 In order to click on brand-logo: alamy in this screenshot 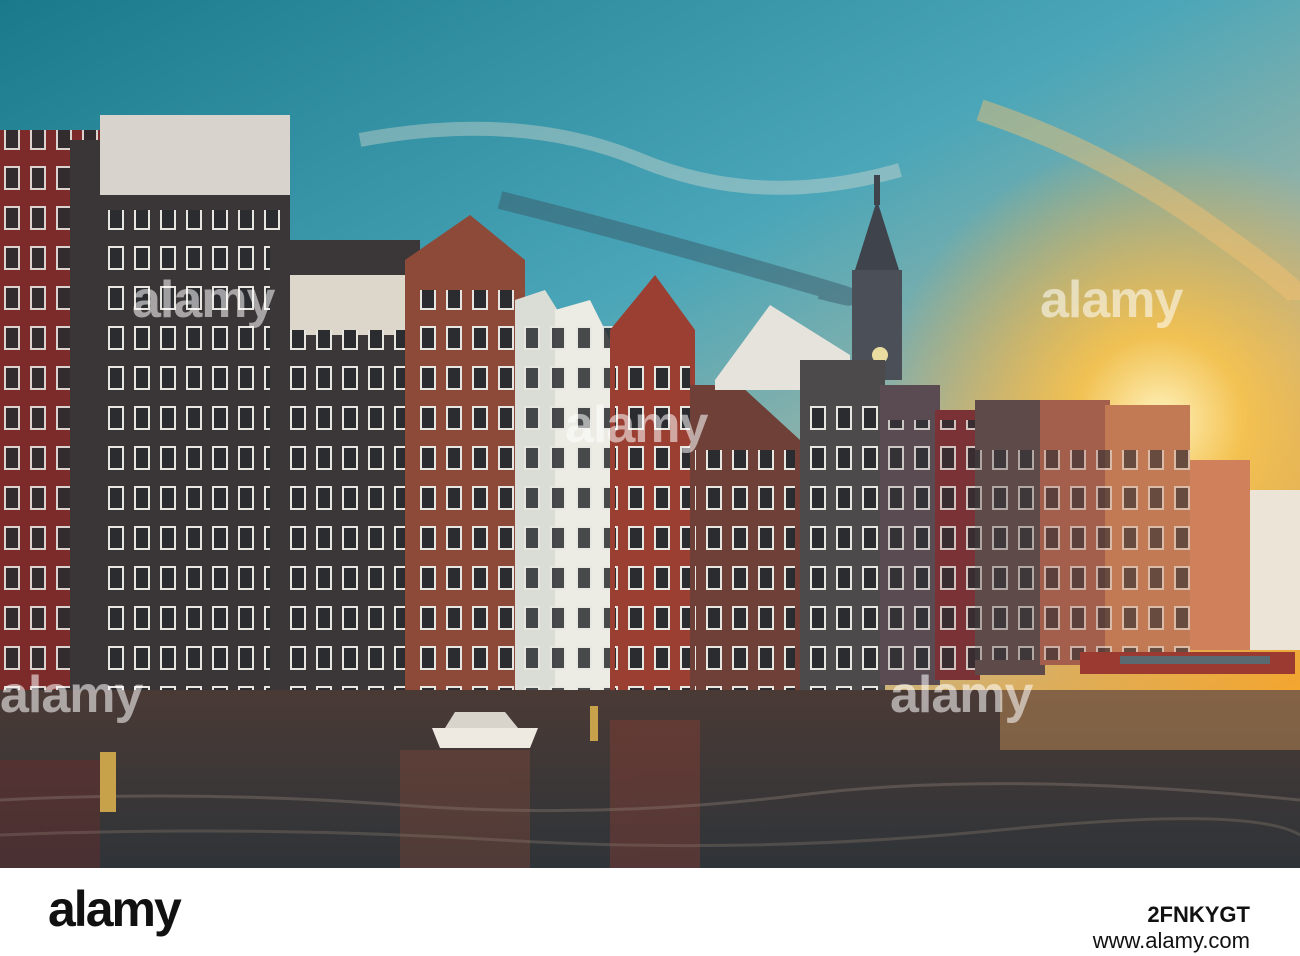, I will do `click(115, 909)`.